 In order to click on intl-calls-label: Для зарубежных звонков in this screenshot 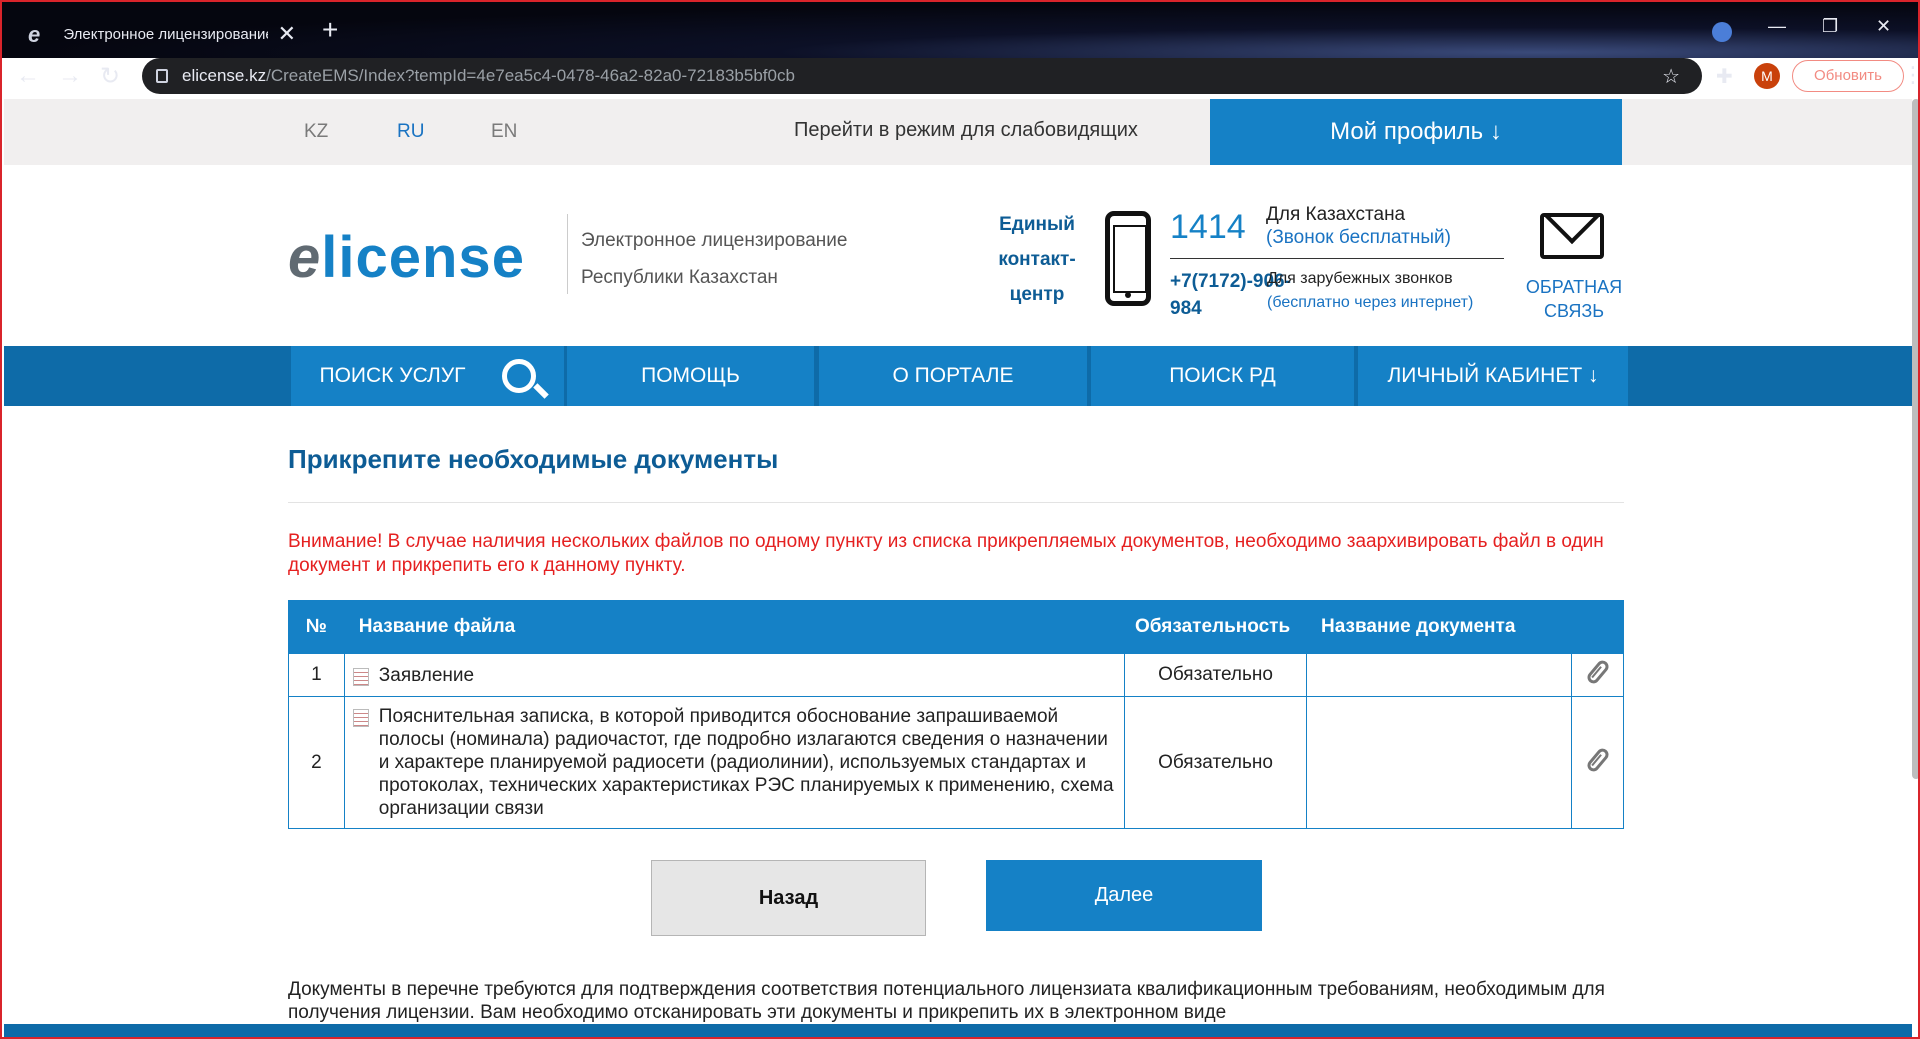, I will do `click(1360, 278)`.